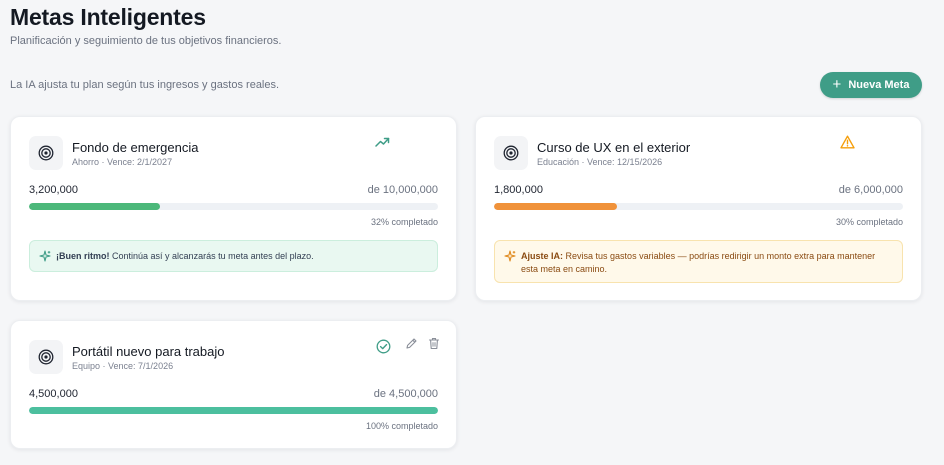 The width and height of the screenshot is (944, 465). What do you see at coordinates (122, 162) in the screenshot?
I see `goal-meta: Ahorro · Vence: 2/1/2027` at bounding box center [122, 162].